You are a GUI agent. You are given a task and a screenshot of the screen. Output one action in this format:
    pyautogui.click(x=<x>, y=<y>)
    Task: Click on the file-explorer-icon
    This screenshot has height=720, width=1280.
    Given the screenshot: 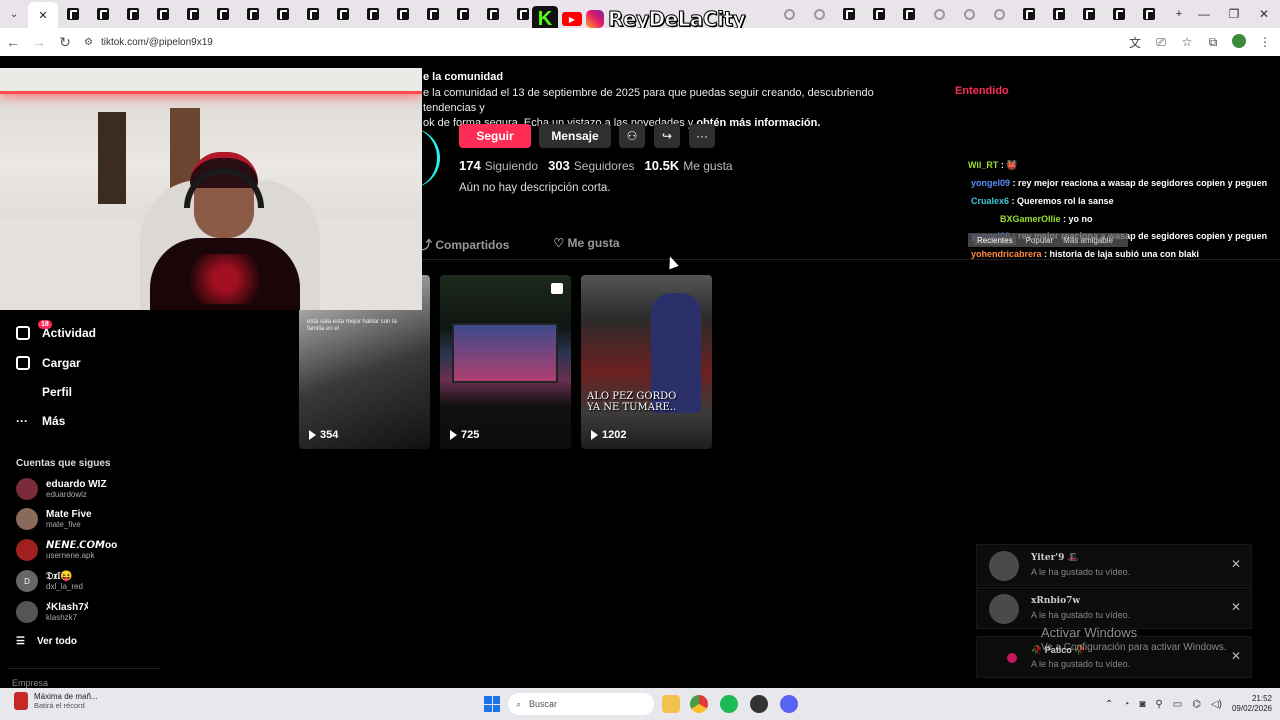 What is the action you would take?
    pyautogui.click(x=671, y=704)
    